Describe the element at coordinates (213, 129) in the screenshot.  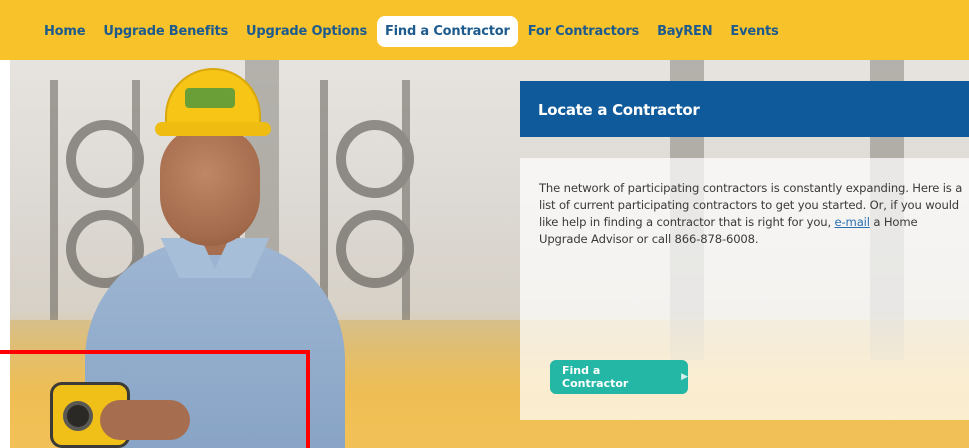
I see `hard-hat-brim` at that location.